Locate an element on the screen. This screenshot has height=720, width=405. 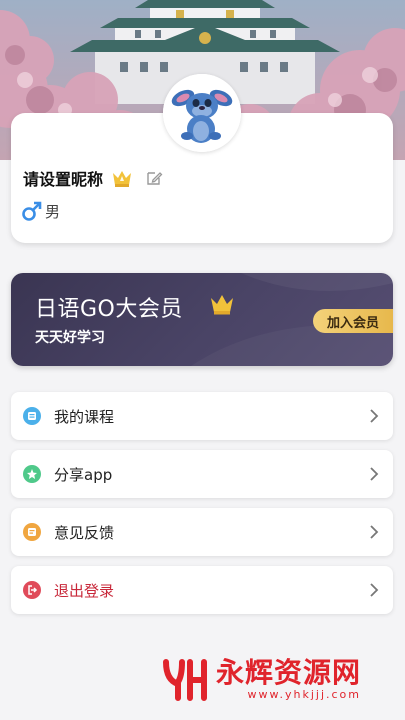
avatar is located at coordinates (202, 113).